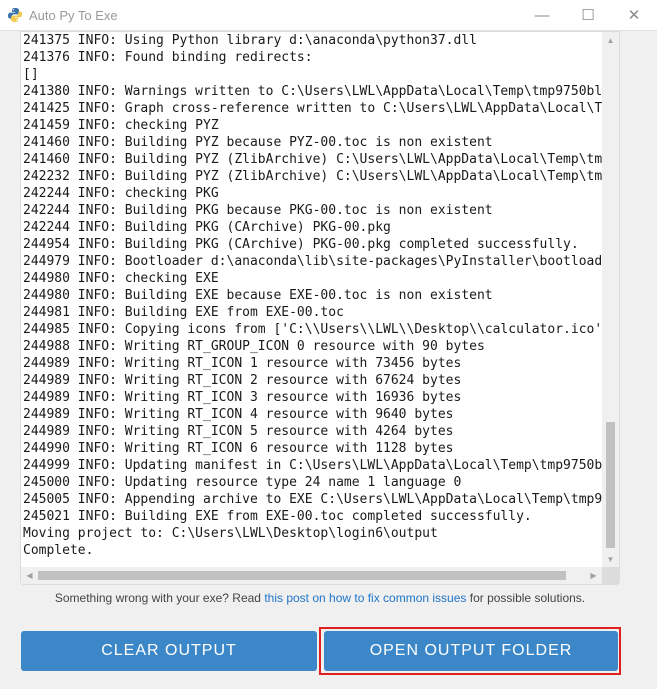 The image size is (657, 689). Describe the element at coordinates (15, 15) in the screenshot. I see `python-app-icon` at that location.